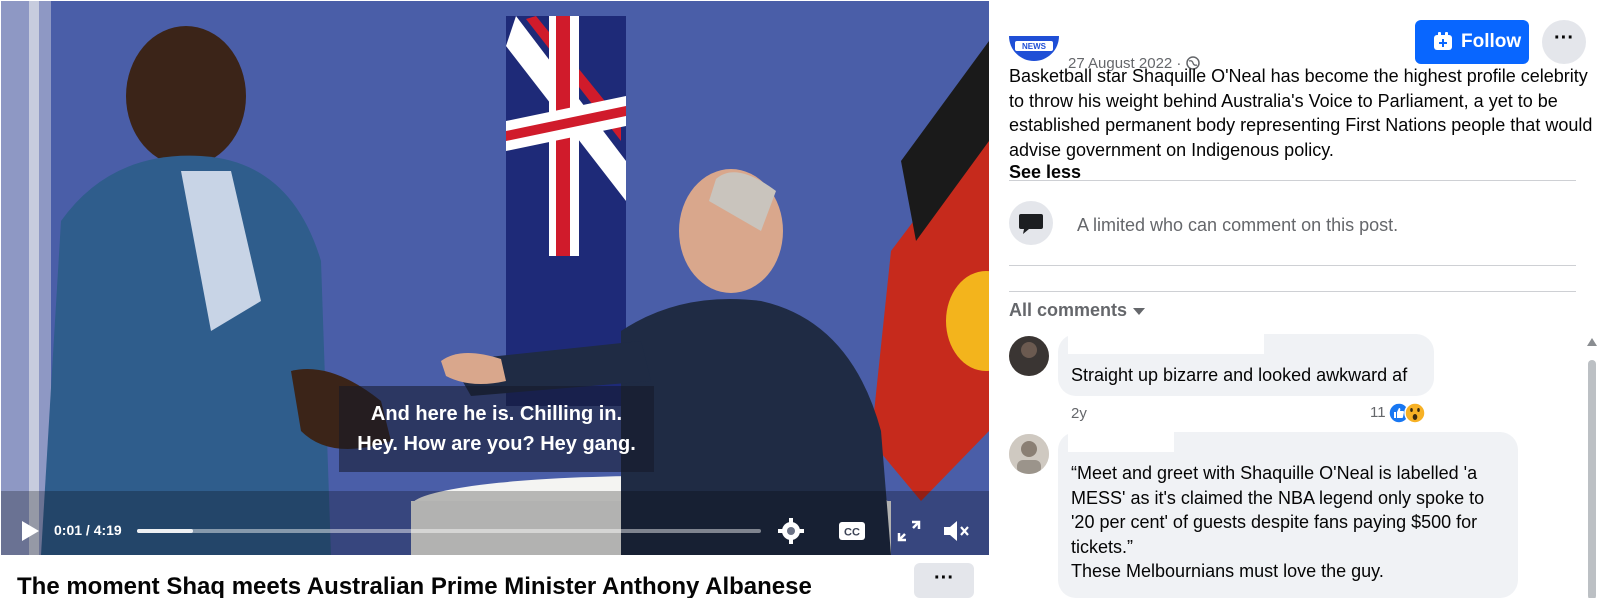 The width and height of the screenshot is (1602, 598). I want to click on comments-scrollbar, so click(1592, 468).